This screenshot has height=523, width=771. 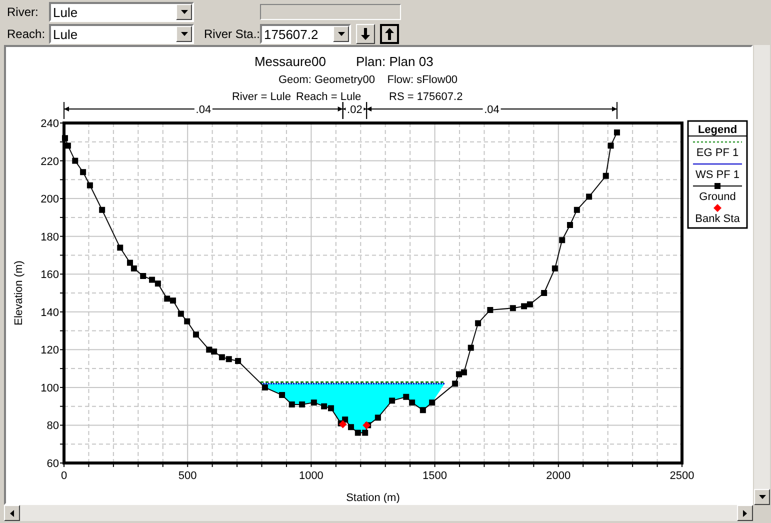 I want to click on legend-title: Legend, so click(x=718, y=130).